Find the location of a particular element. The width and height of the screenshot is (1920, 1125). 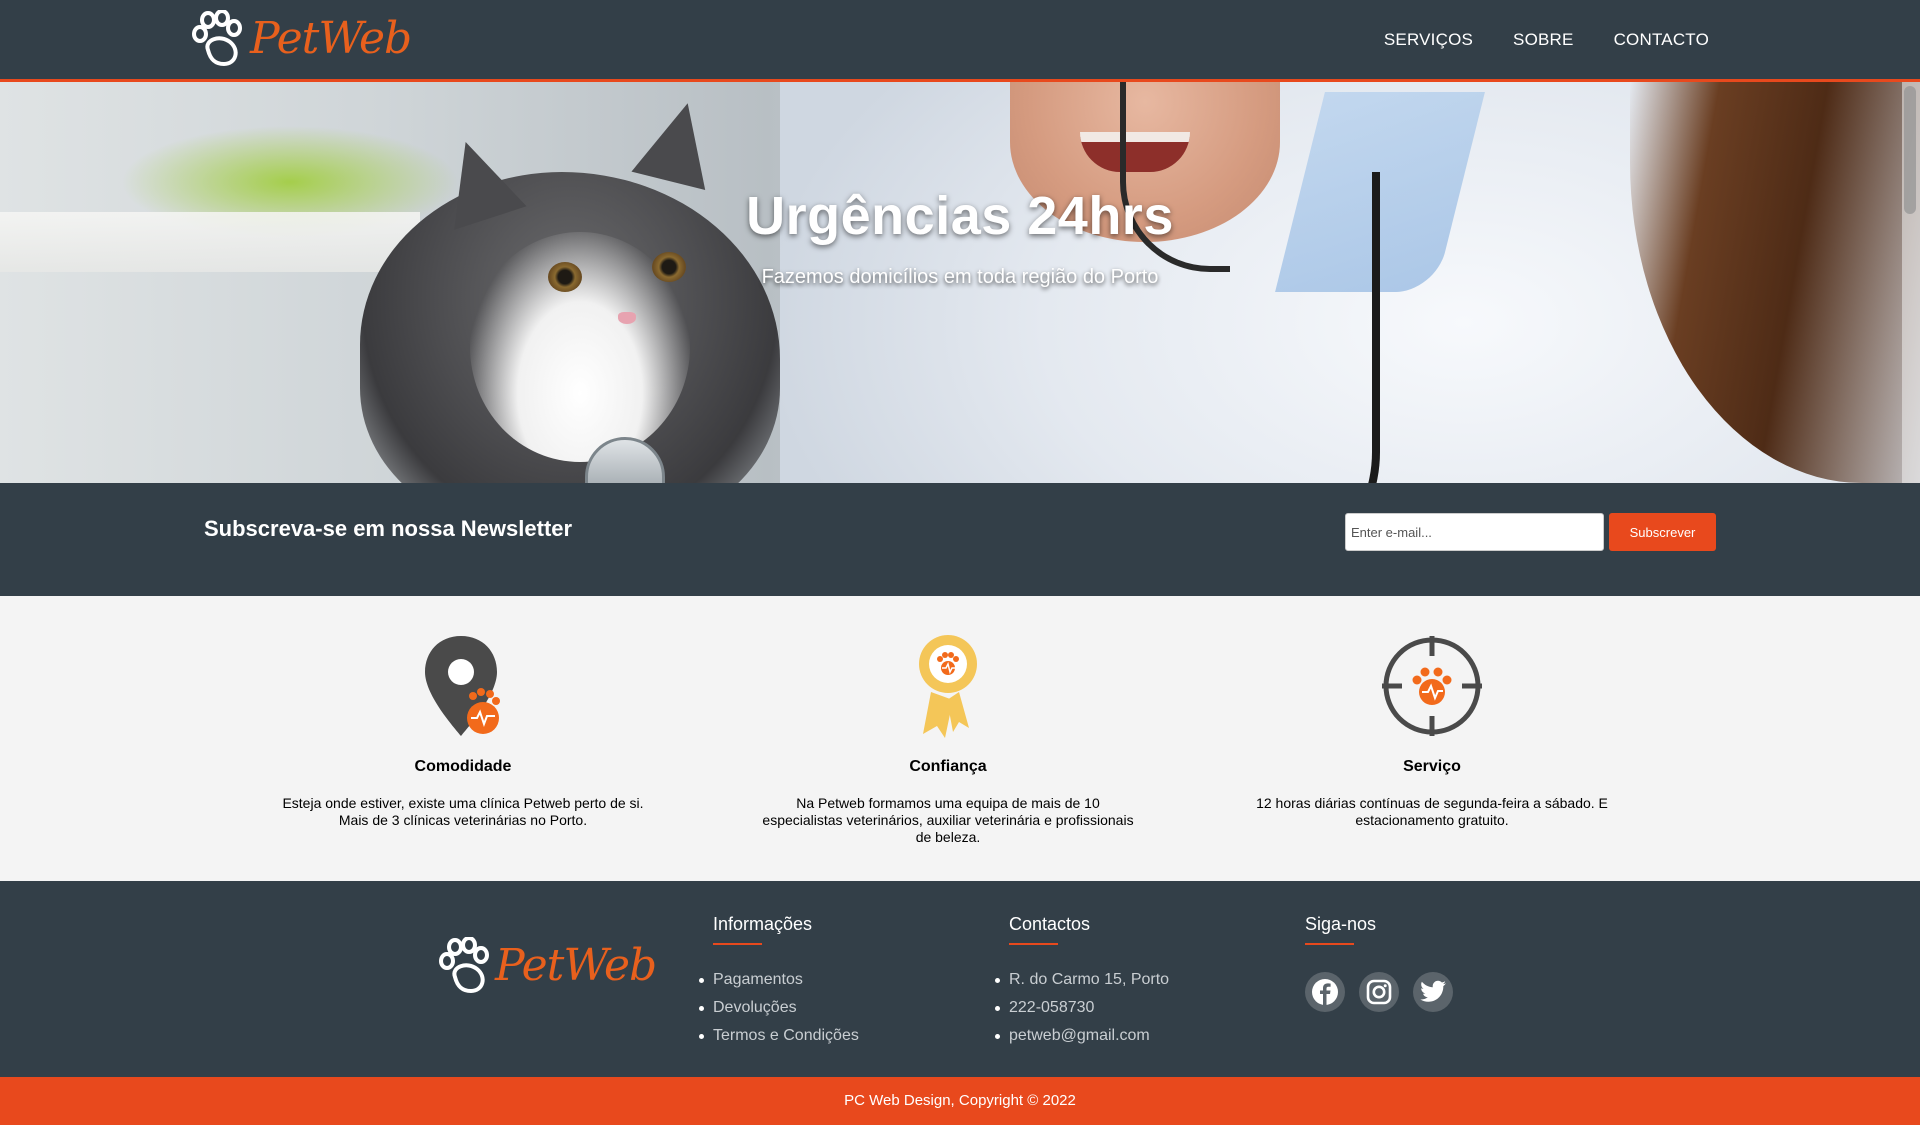

newsletter-heading: Subscreva-se em nossa Newsletter is located at coordinates (388, 528).